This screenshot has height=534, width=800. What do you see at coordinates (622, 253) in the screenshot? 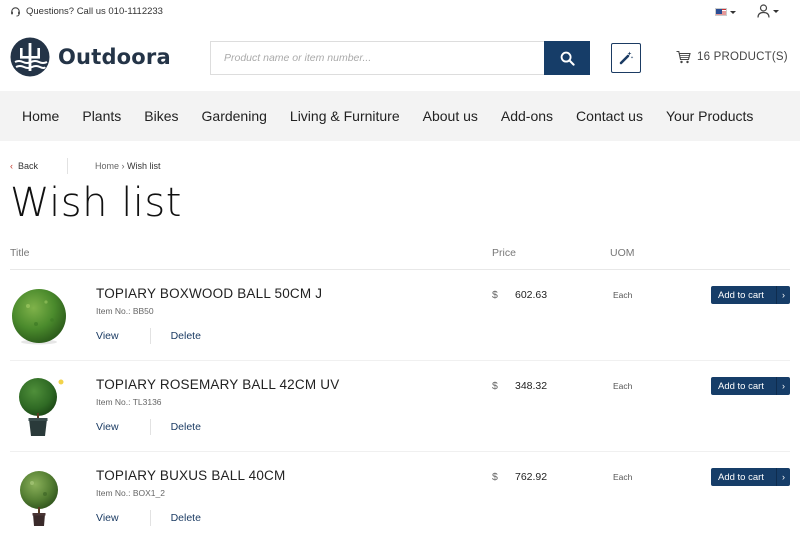
I see `column-header-uom: UOM` at bounding box center [622, 253].